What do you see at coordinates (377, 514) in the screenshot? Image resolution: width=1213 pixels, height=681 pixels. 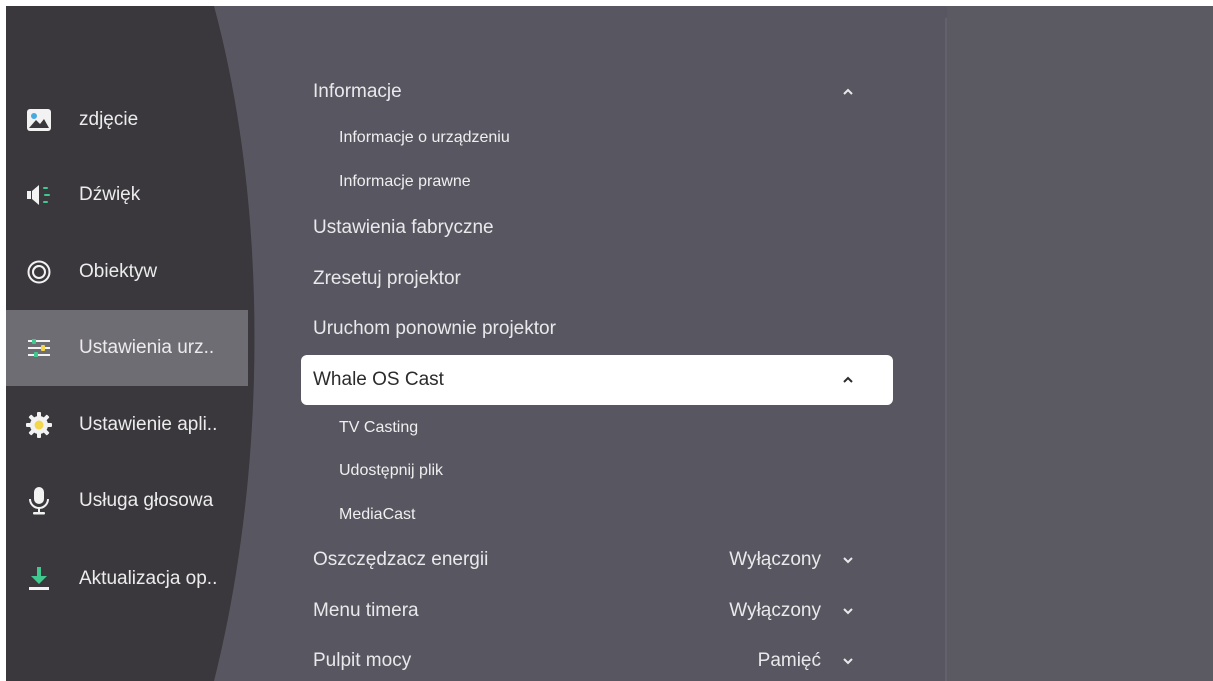 I see `menu-item-label: MediaCast` at bounding box center [377, 514].